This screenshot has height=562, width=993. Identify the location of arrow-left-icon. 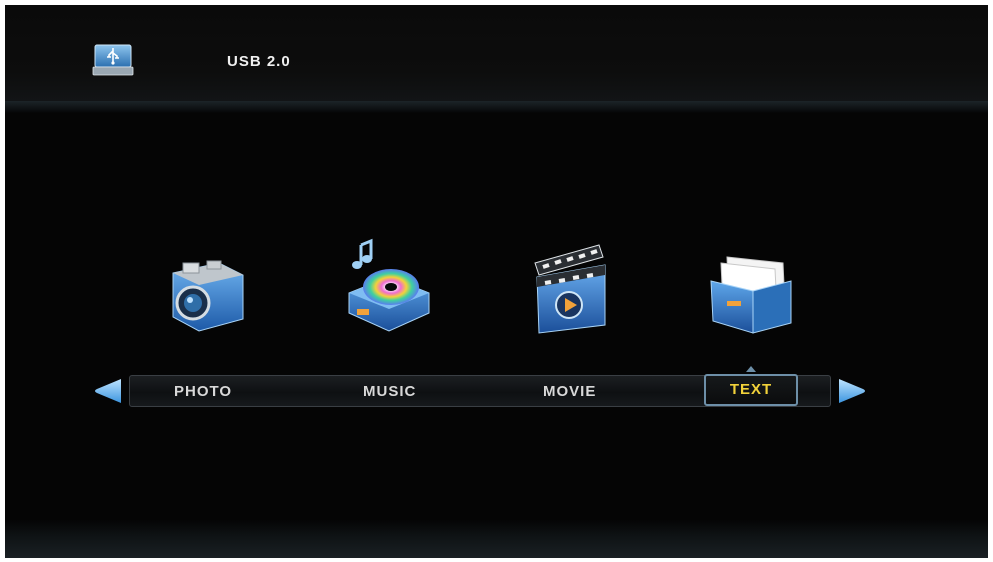
(108, 391).